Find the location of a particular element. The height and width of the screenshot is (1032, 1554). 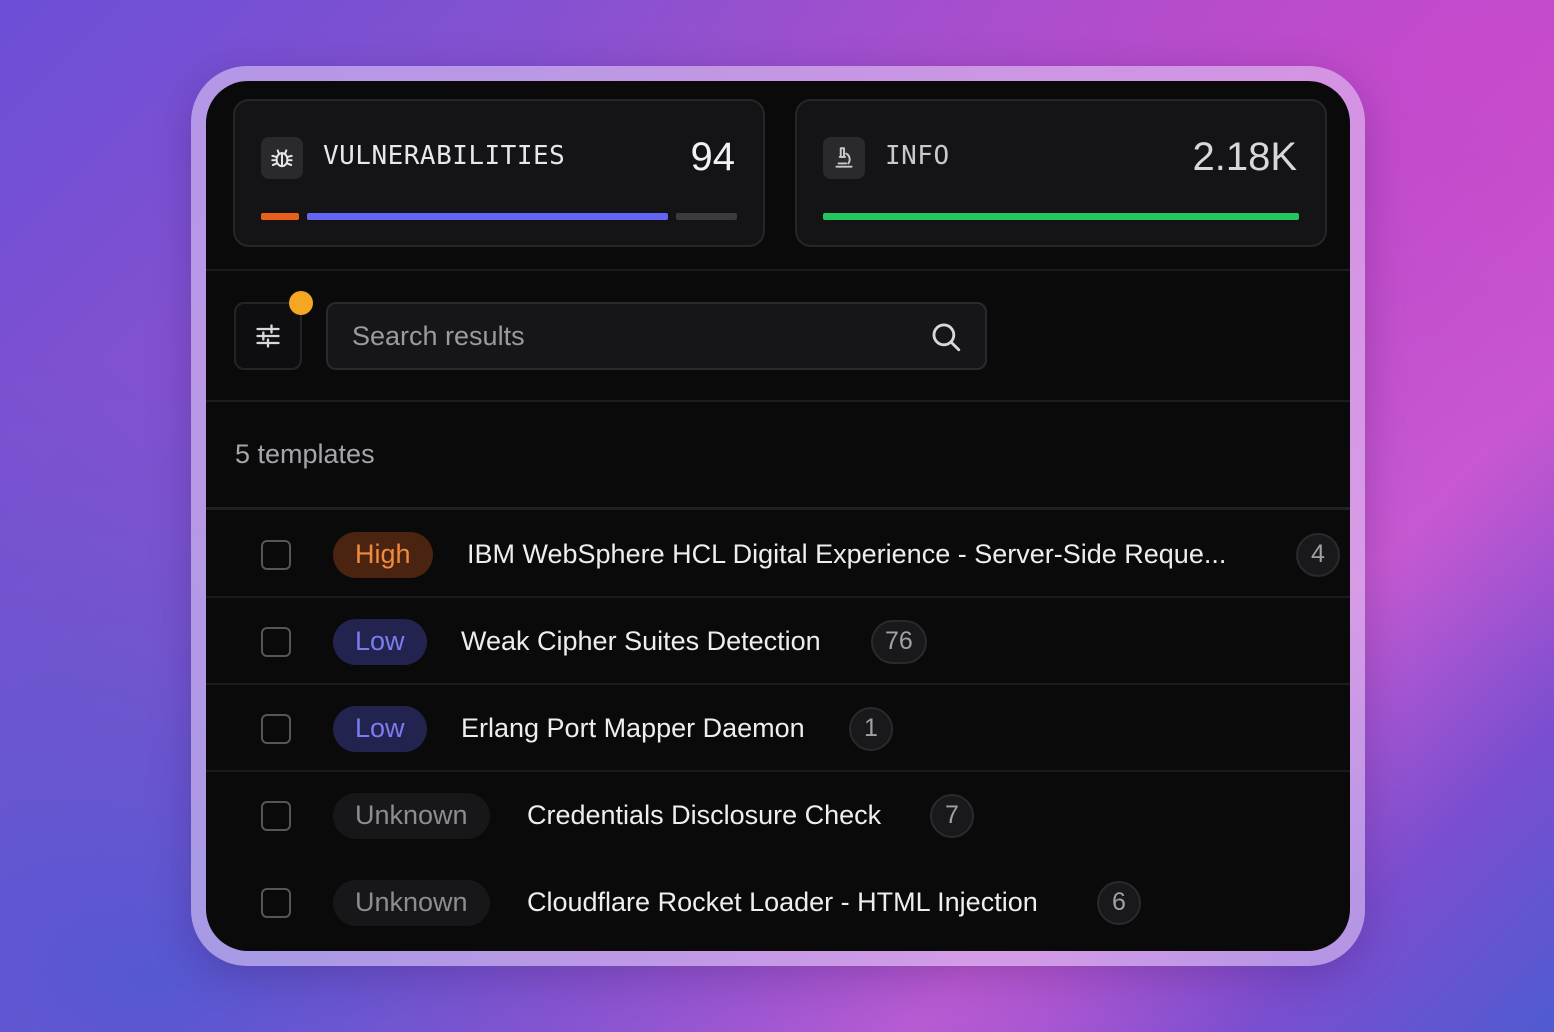

severity-bar-unknown is located at coordinates (706, 216).